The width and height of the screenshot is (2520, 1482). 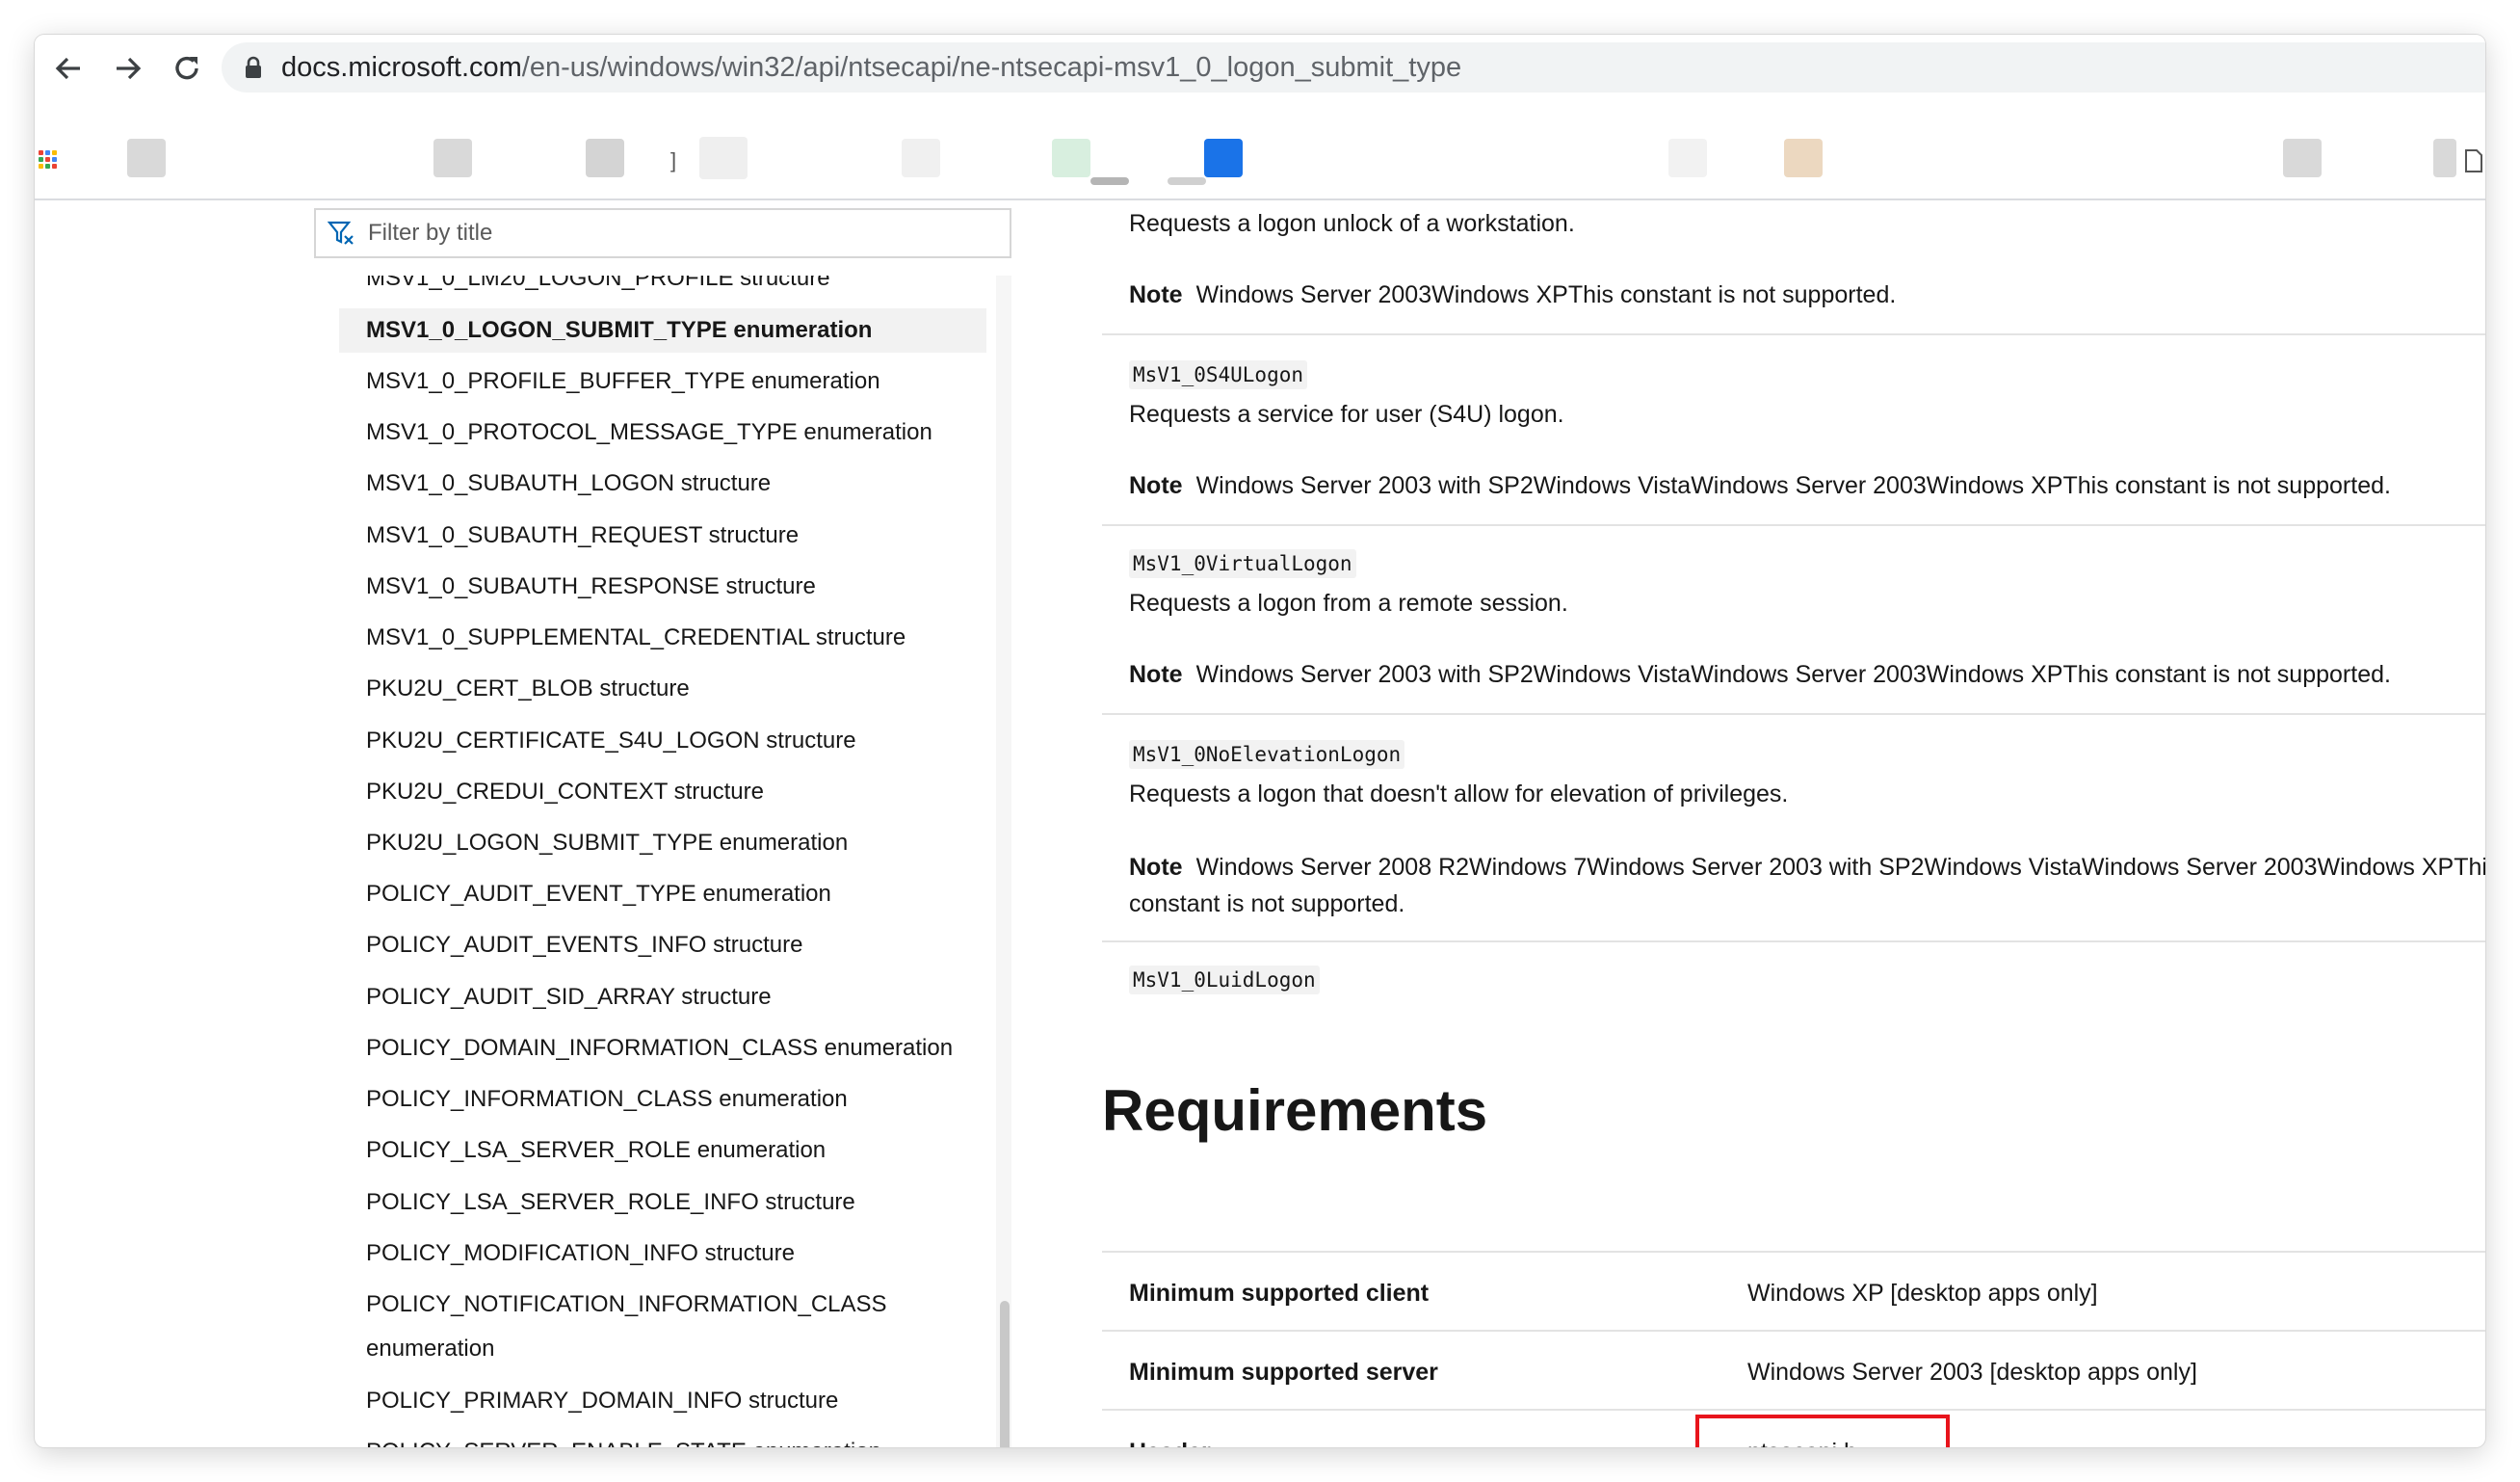 I want to click on forward-arrow-icon, so click(x=129, y=68).